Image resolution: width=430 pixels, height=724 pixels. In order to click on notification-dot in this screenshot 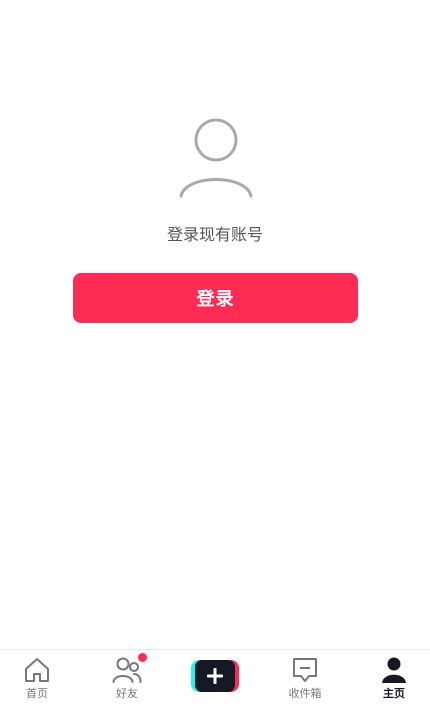, I will do `click(142, 657)`.